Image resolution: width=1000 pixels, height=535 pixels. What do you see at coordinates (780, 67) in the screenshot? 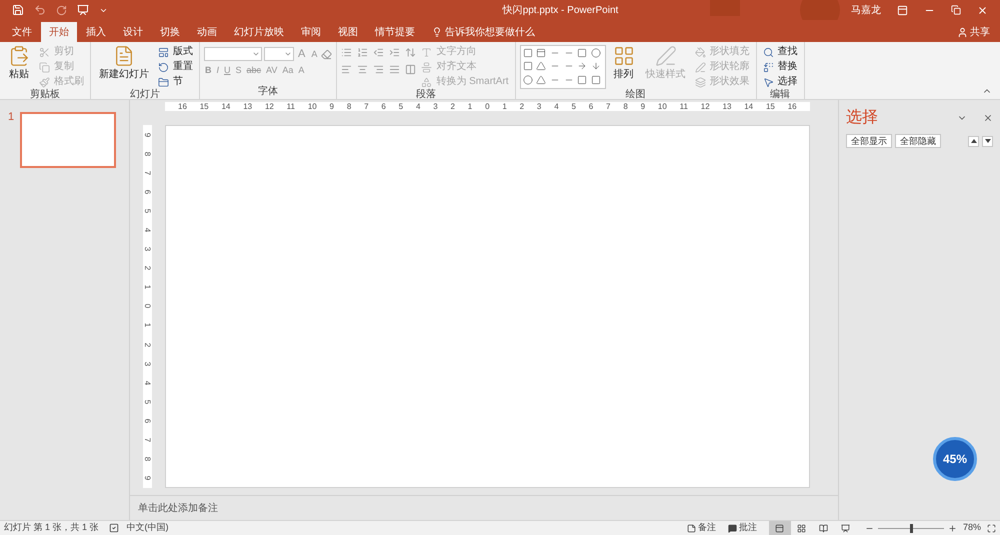
I see `ribbon-button: 替换` at bounding box center [780, 67].